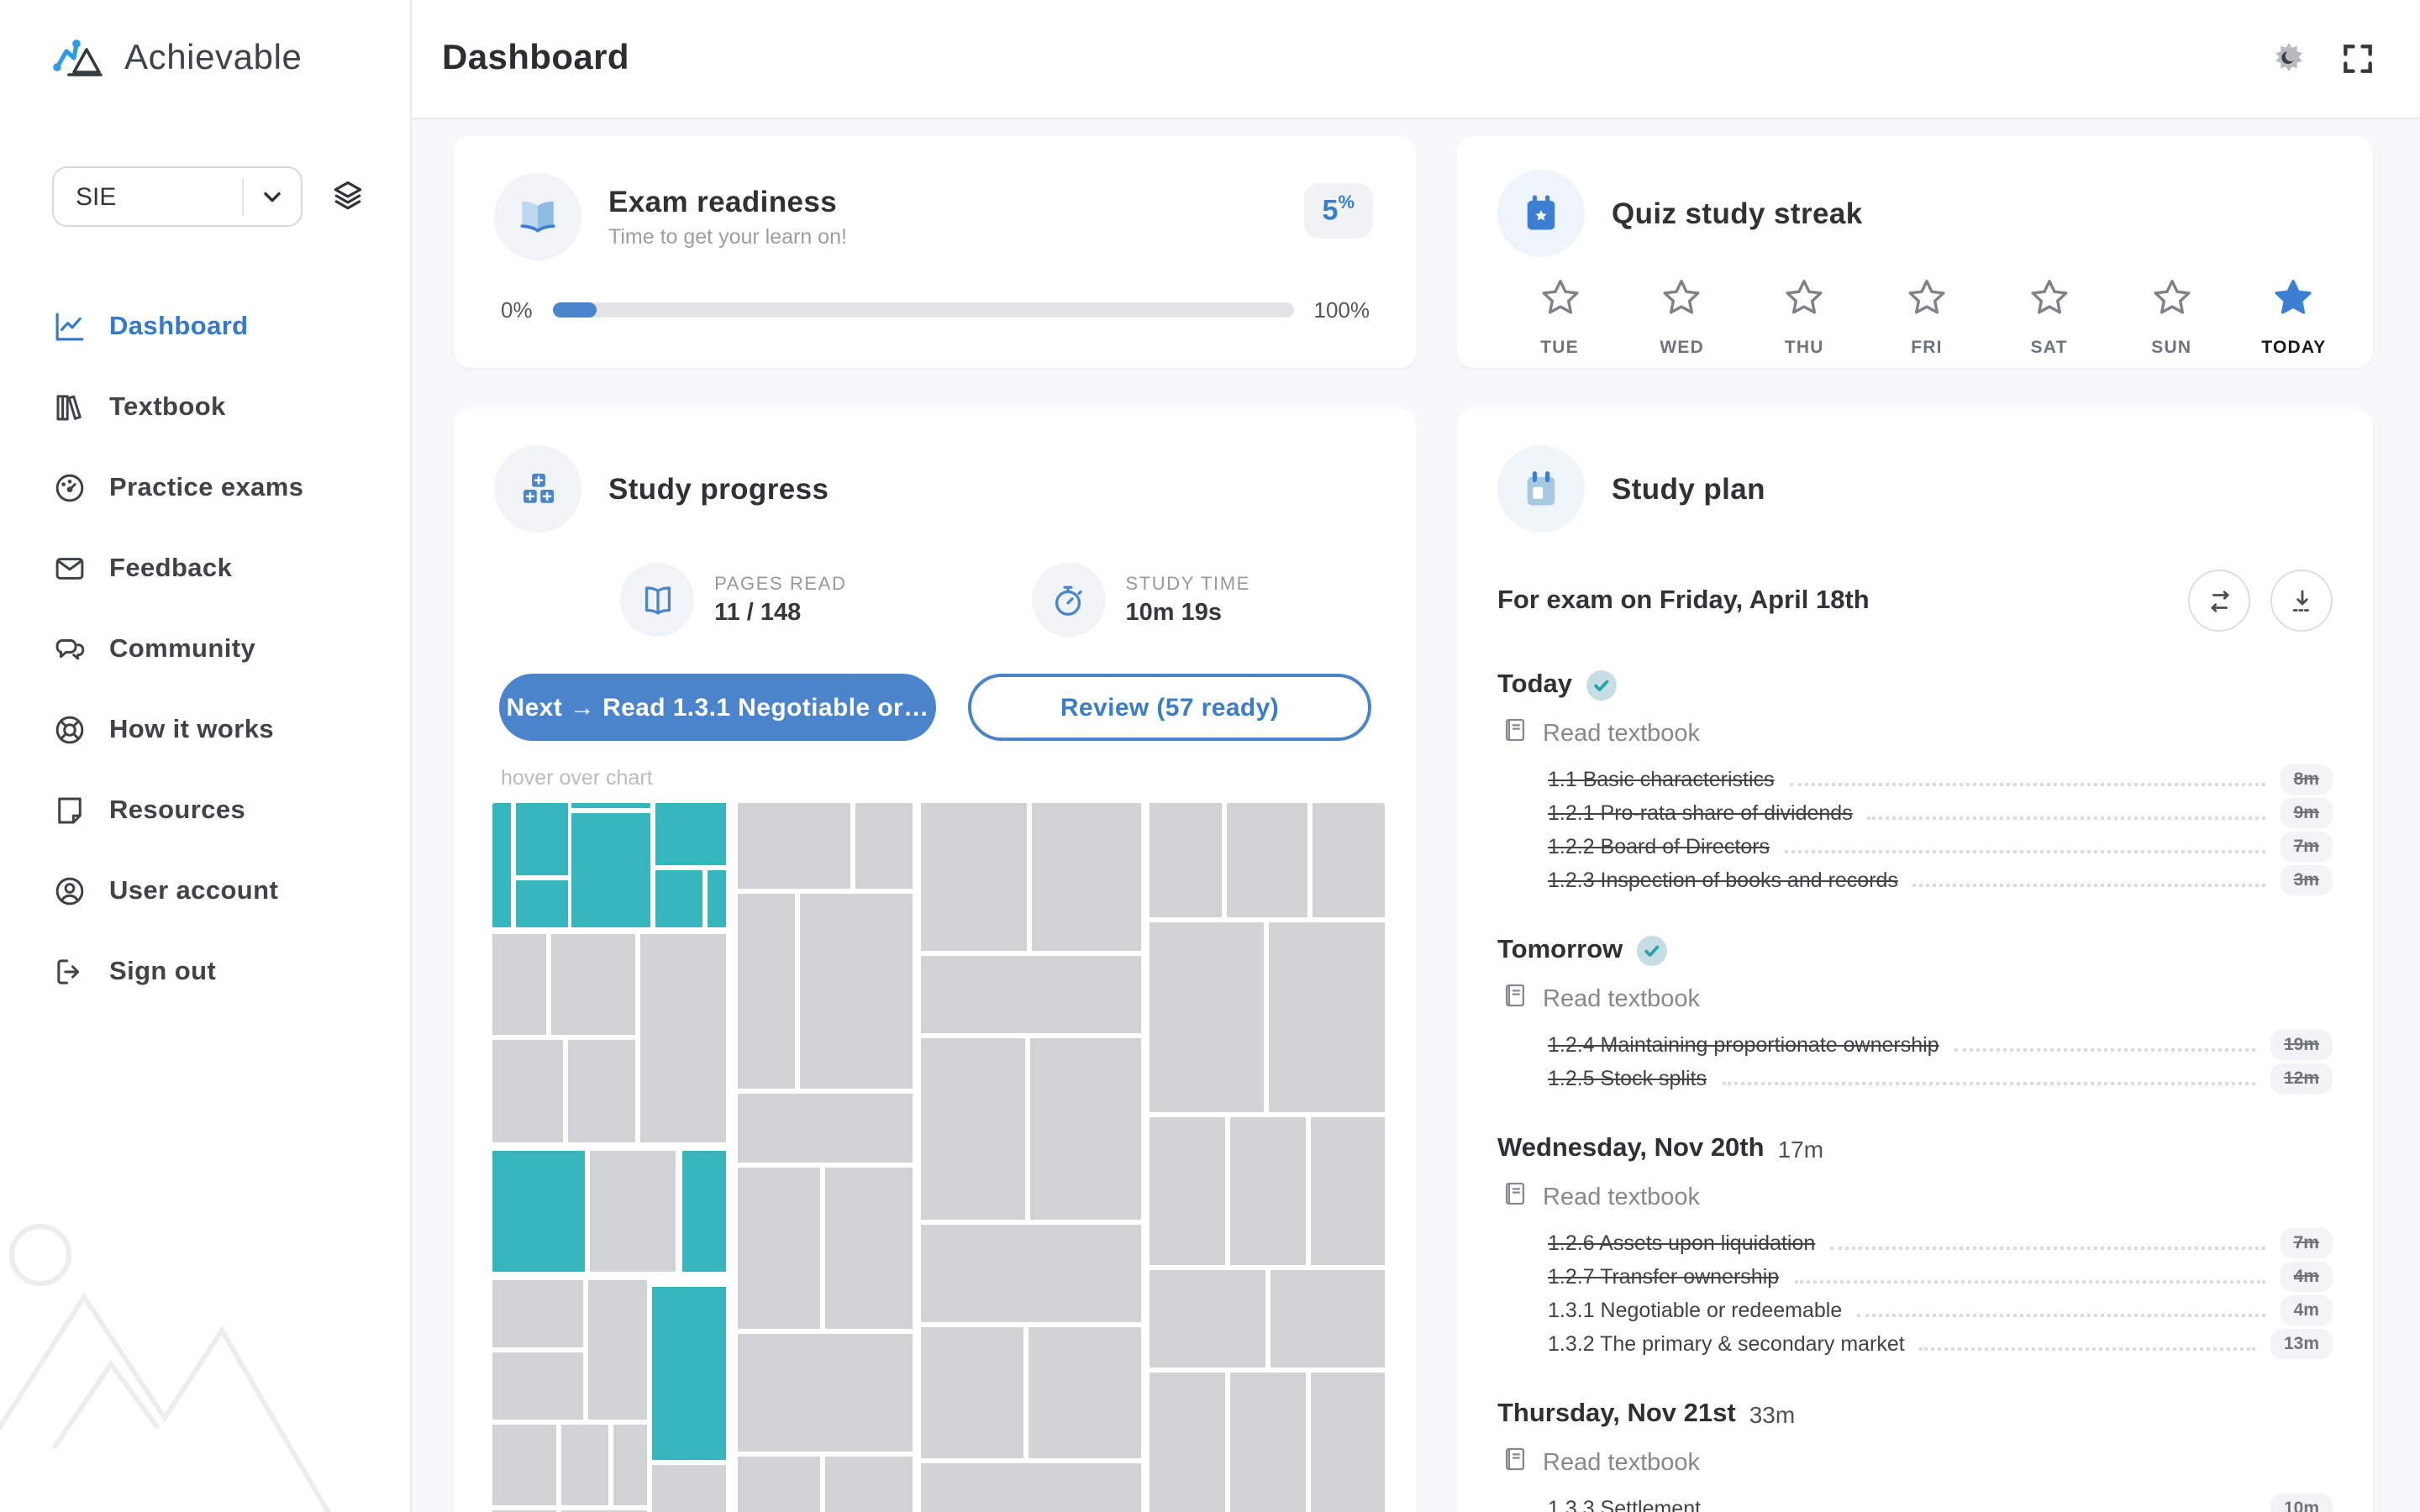  What do you see at coordinates (231, 730) in the screenshot?
I see `sidebar-item-how-it-works: How it works` at bounding box center [231, 730].